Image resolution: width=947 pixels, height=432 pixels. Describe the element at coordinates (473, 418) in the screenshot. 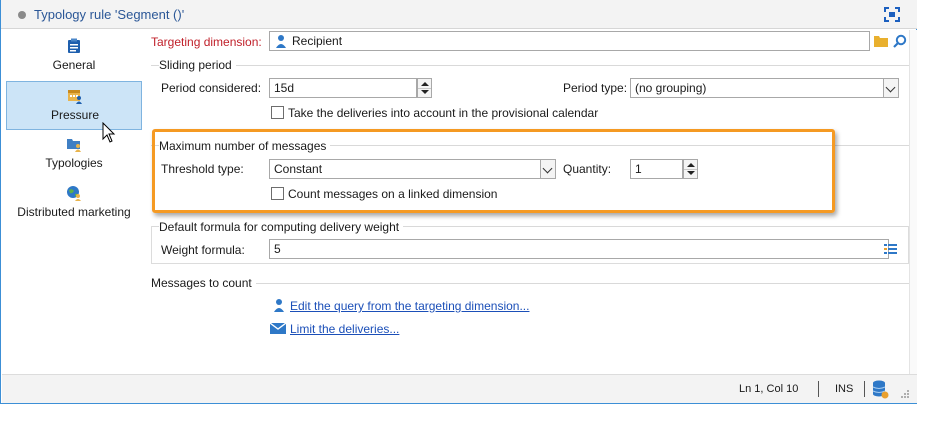

I see `background-area` at that location.